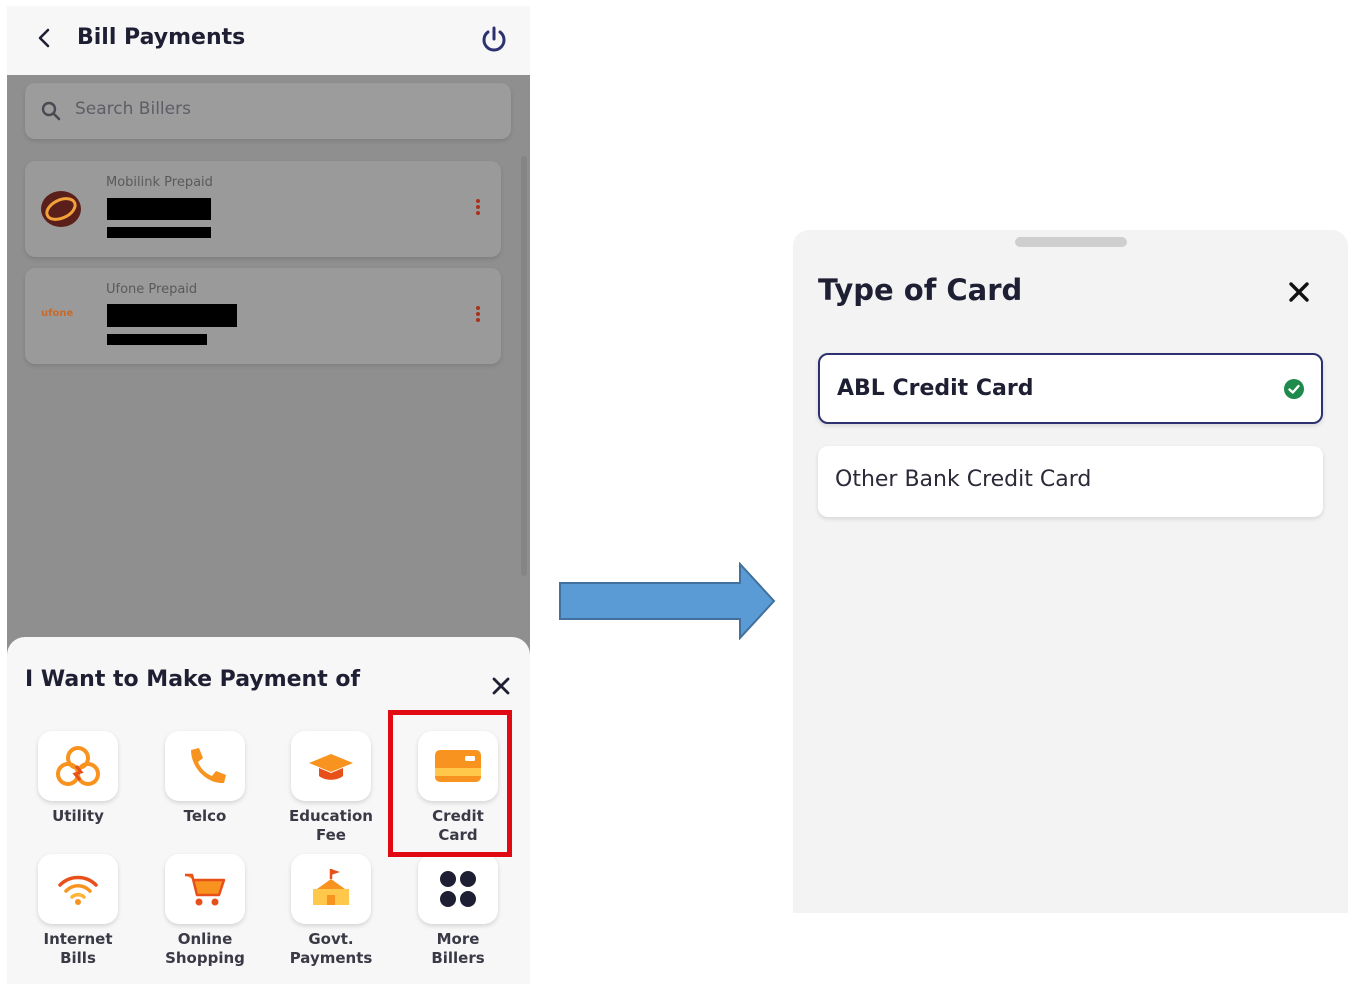 The width and height of the screenshot is (1352, 985). Describe the element at coordinates (667, 601) in the screenshot. I see `transition-arrow-icon` at that location.